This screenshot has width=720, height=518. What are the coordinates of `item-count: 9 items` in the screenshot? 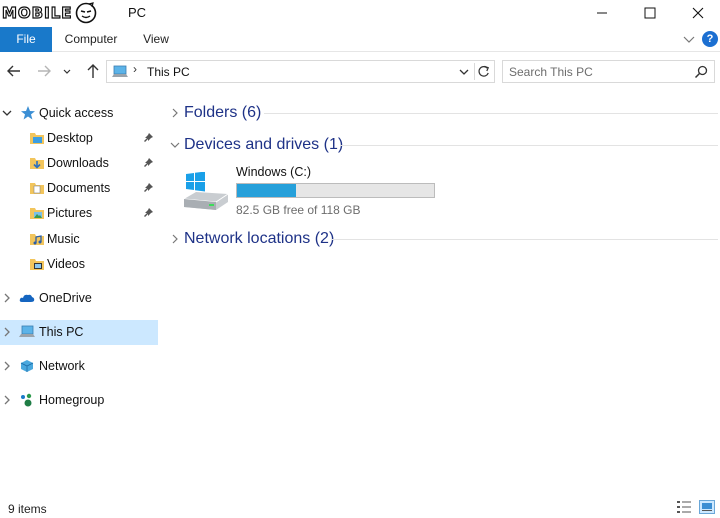 It's located at (27, 509).